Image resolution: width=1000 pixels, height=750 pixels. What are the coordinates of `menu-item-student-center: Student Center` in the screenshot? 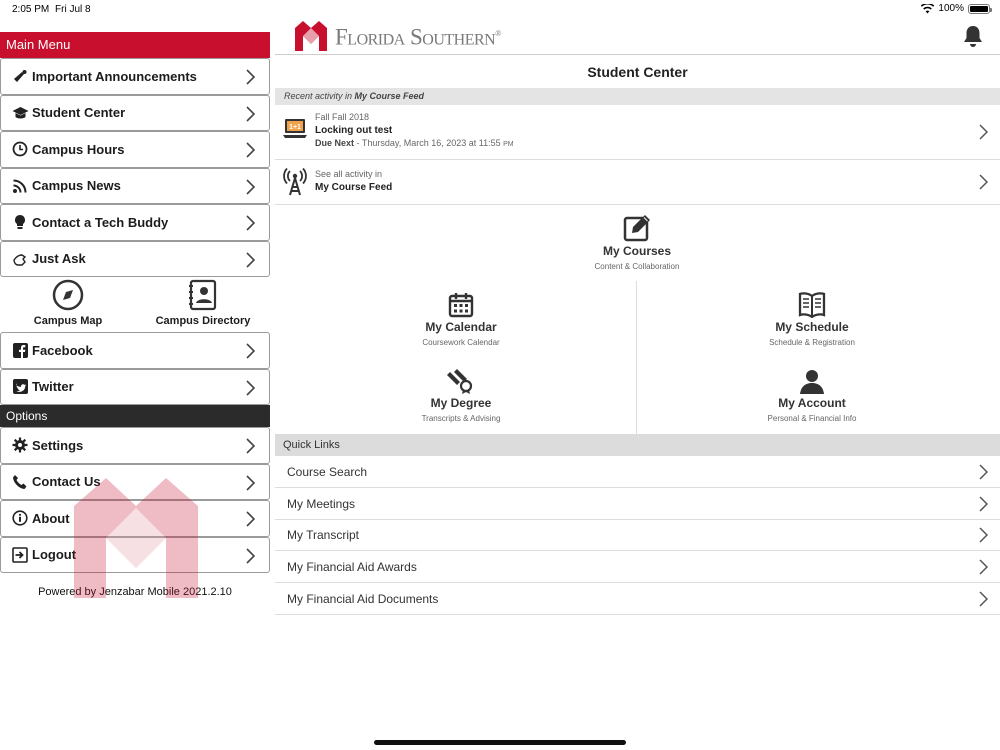 It's located at (135, 112).